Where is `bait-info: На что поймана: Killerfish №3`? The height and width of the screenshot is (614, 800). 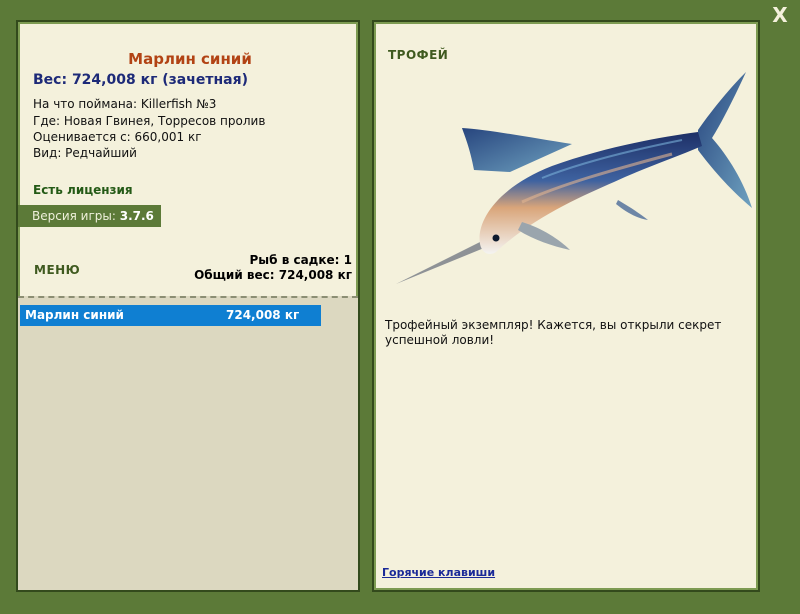
bait-info: На что поймана: Killerfish №3 is located at coordinates (125, 104).